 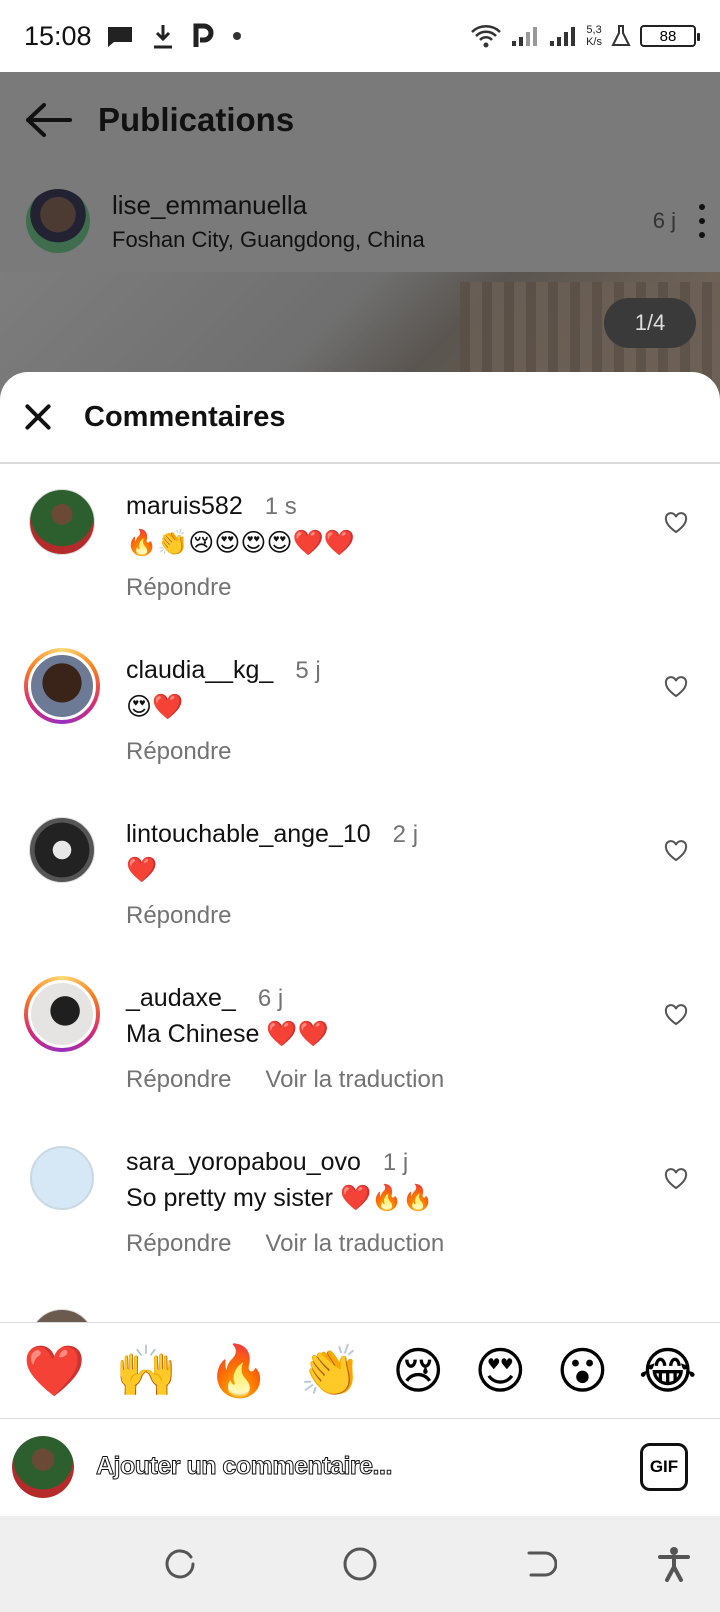 I want to click on wifi-icon, so click(x=486, y=36).